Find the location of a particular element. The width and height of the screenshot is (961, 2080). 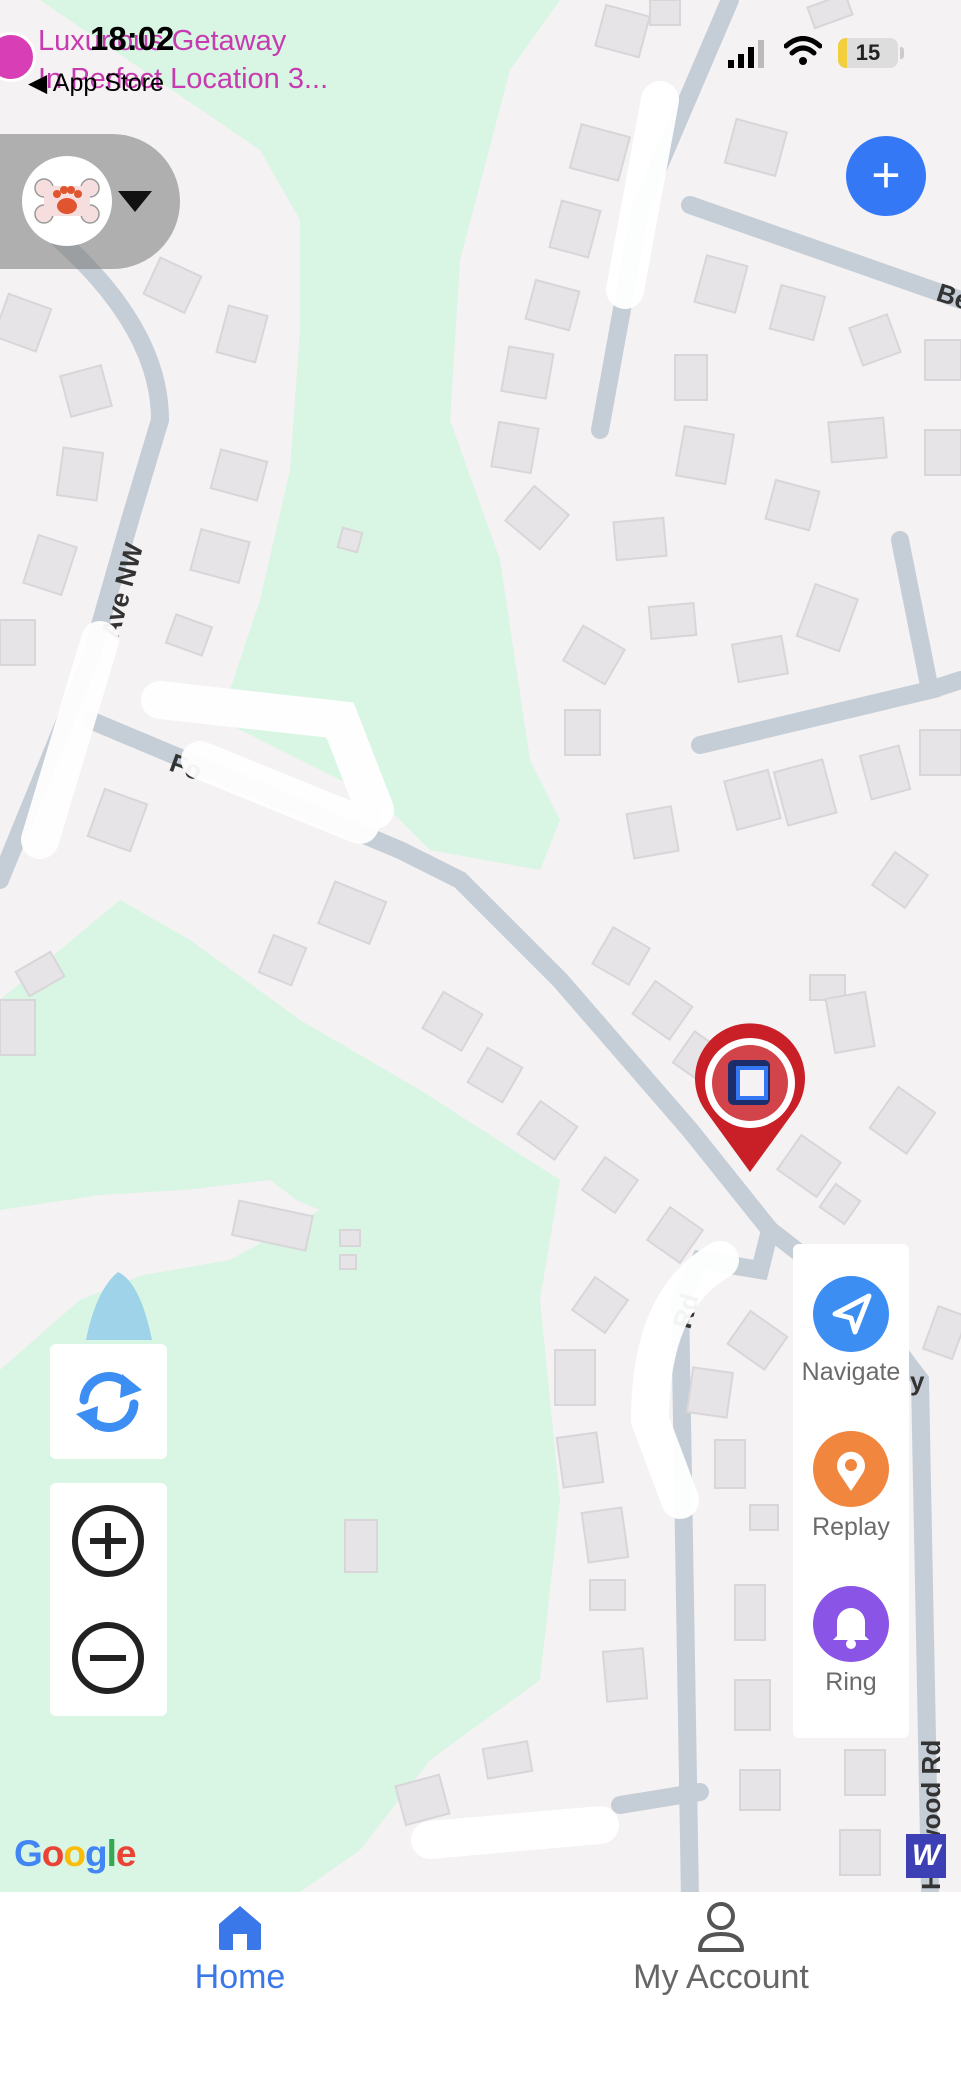

replay-label: Replay is located at coordinates (851, 1527).